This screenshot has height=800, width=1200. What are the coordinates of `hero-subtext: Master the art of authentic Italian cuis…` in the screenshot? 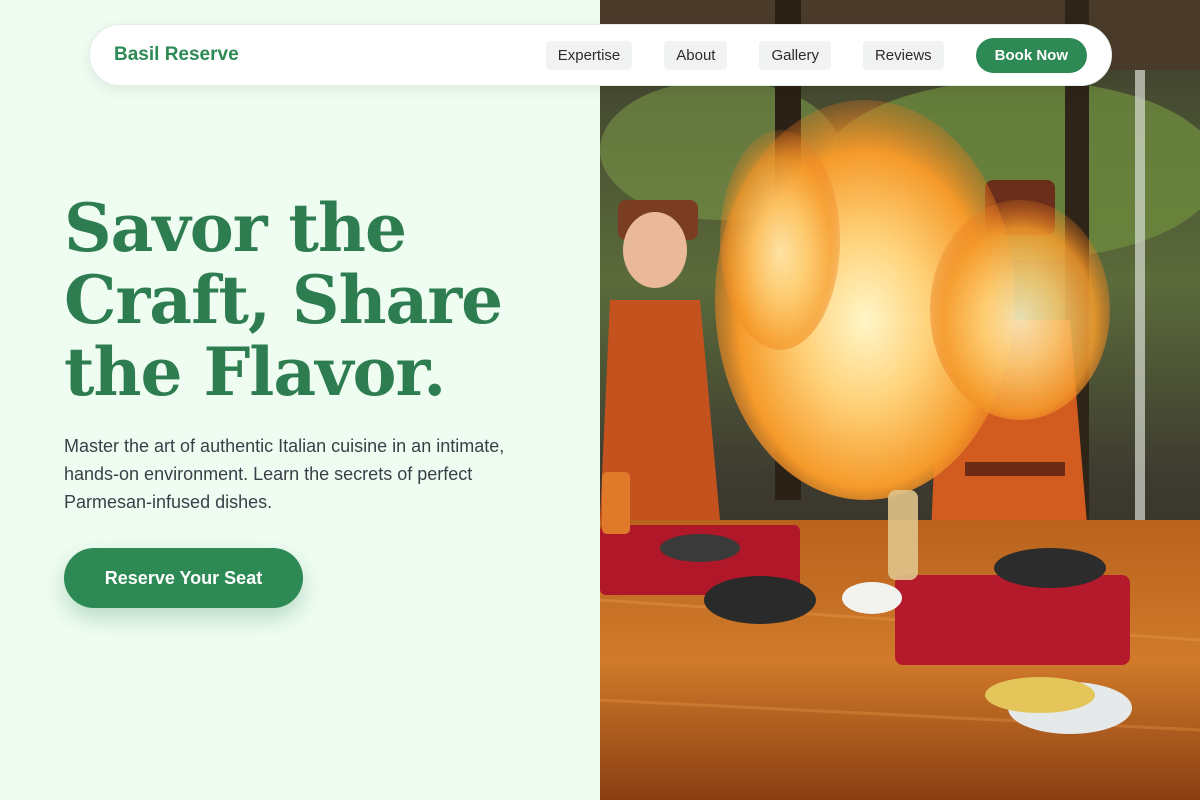 It's located at (284, 474).